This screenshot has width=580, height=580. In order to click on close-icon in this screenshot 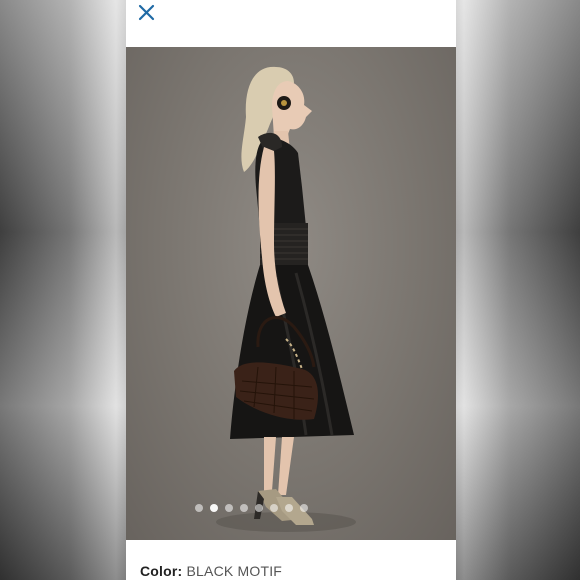, I will do `click(146, 12)`.